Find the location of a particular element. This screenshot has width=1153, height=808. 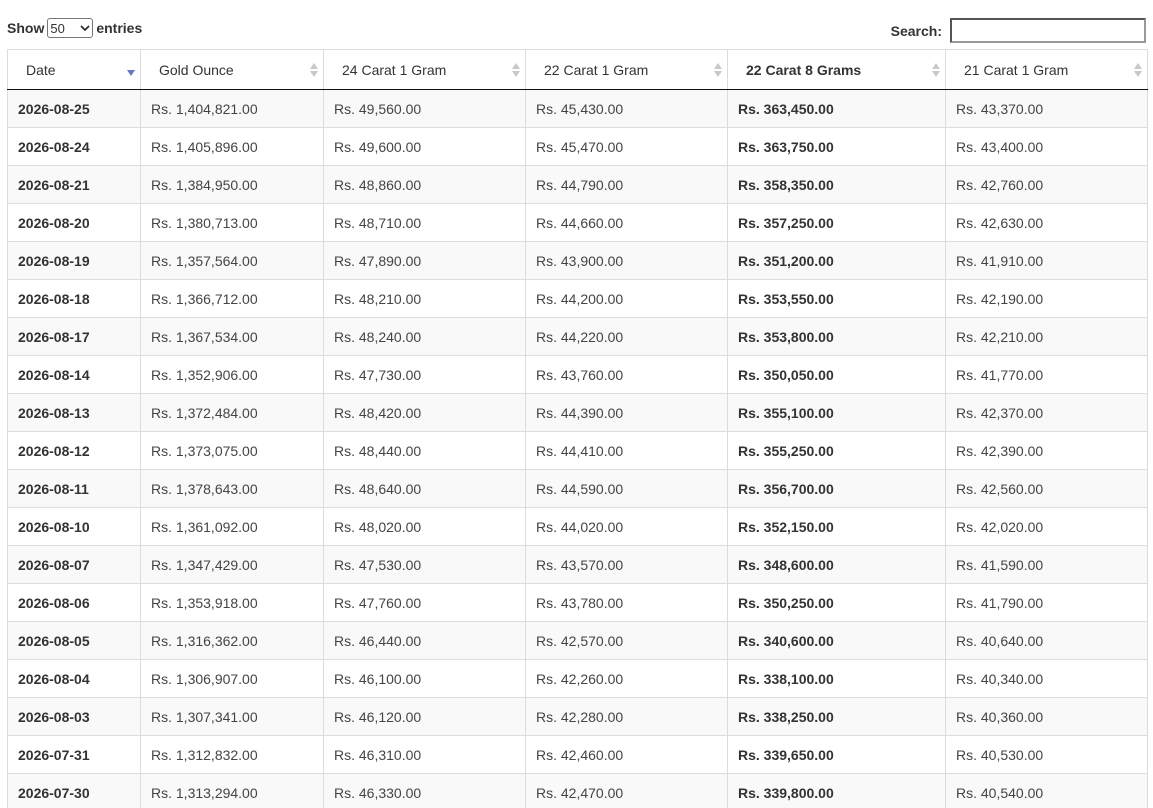

cell-gold-ounce: Rs. 1,357,564.00 is located at coordinates (232, 260).